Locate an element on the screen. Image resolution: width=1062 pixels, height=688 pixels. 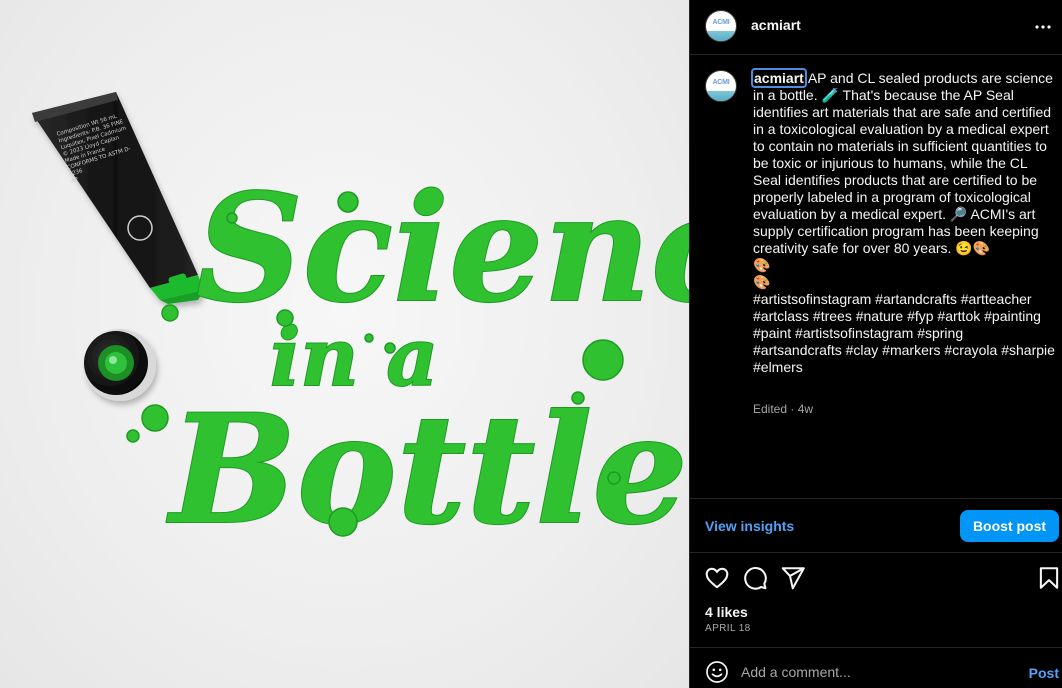
avatar: ACMI is located at coordinates (721, 26).